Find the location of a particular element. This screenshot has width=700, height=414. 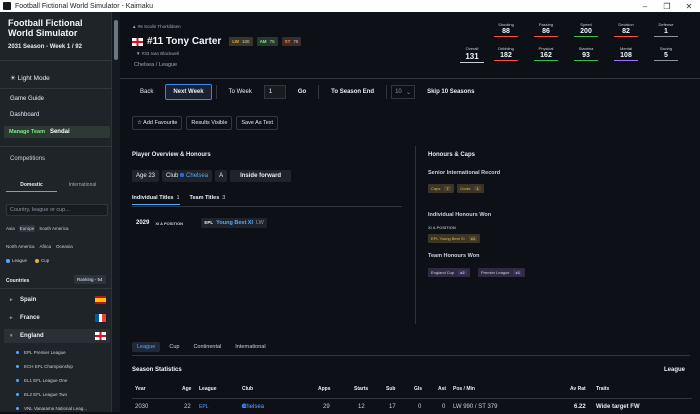

countries-header: Countries is located at coordinates (18, 281).